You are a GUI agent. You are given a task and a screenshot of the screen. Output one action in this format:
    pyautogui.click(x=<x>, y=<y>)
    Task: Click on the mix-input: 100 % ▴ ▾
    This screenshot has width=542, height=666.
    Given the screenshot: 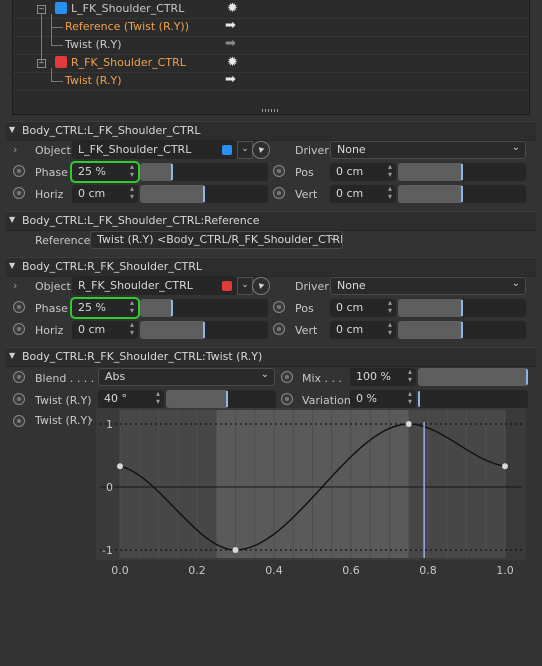 What is the action you would take?
    pyautogui.click(x=383, y=377)
    